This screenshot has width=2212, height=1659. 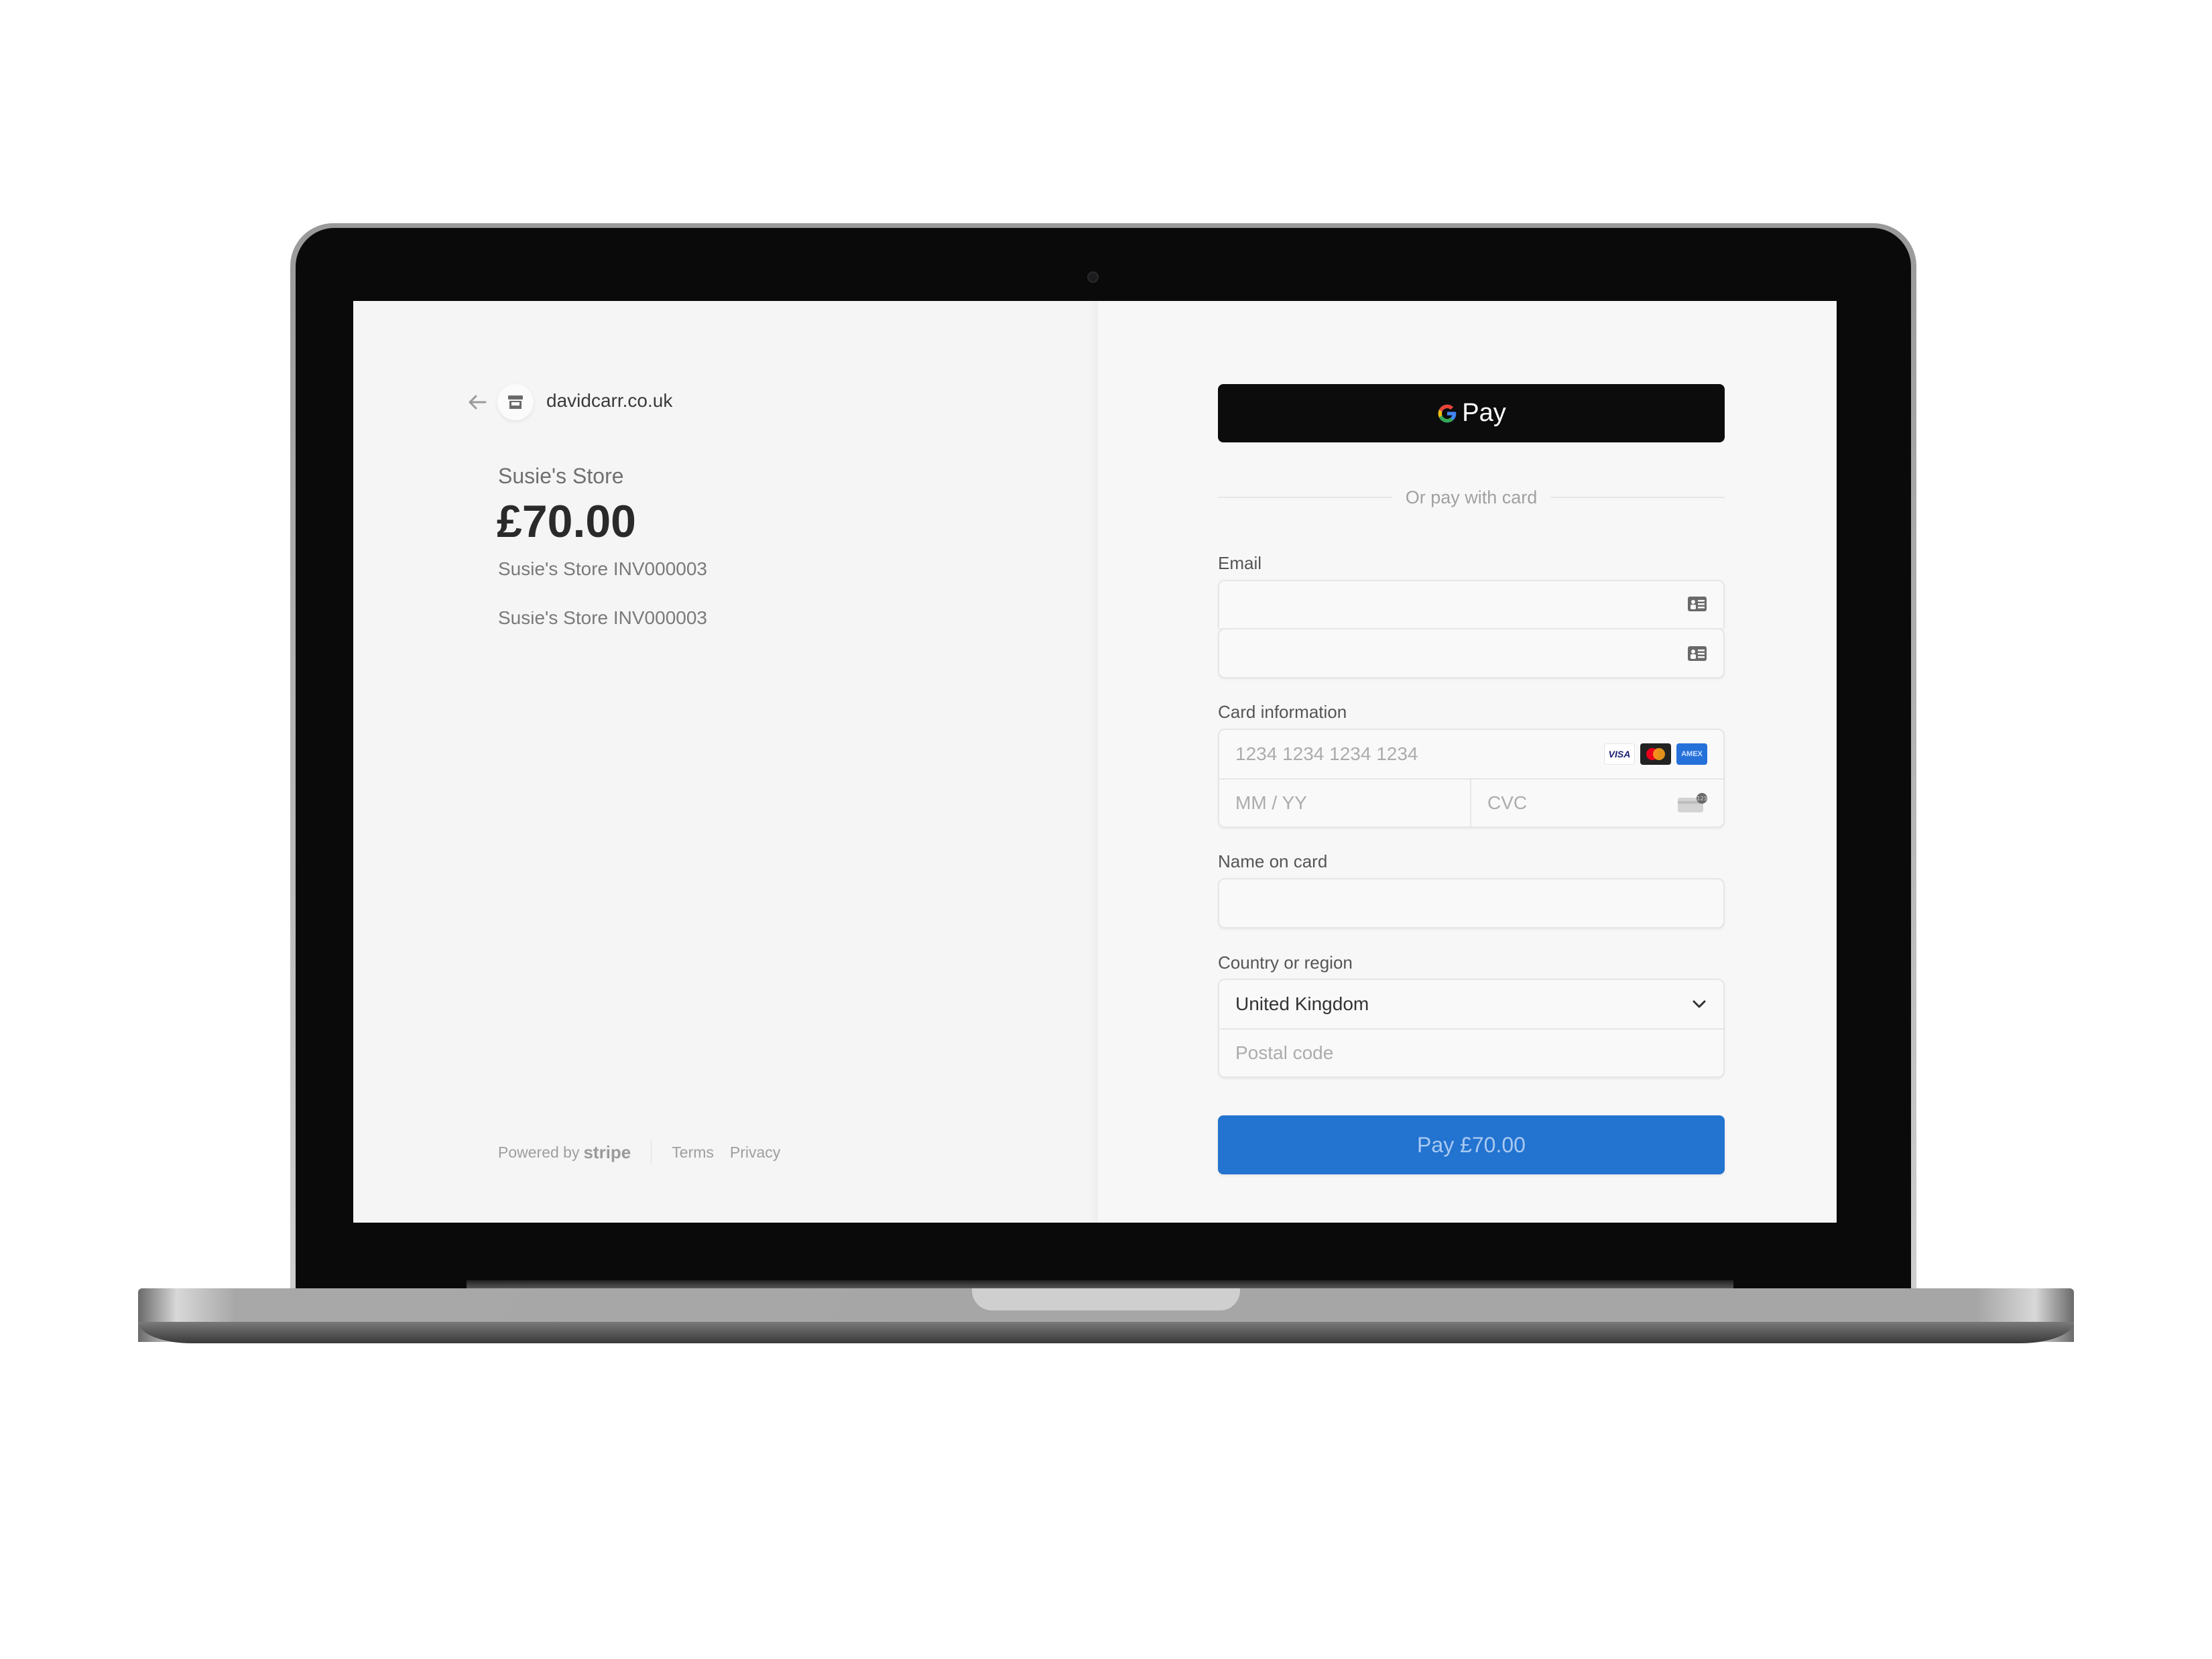 I want to click on divider-text: Or pay with card, so click(x=1471, y=497).